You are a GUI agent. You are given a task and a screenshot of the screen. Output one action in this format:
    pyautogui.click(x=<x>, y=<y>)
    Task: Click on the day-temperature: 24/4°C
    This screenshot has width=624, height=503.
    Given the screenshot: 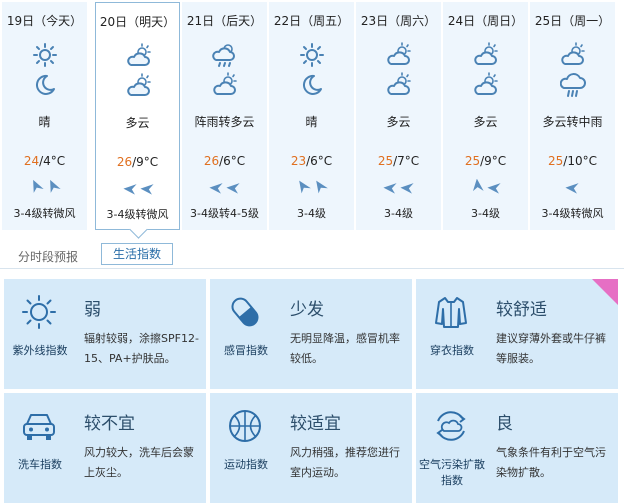 What is the action you would take?
    pyautogui.click(x=44, y=161)
    